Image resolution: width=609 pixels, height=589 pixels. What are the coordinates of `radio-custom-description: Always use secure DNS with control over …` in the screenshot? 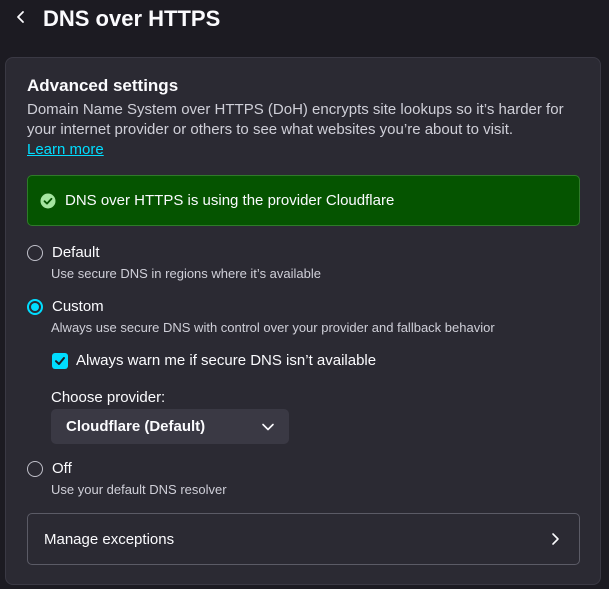 It's located at (273, 327).